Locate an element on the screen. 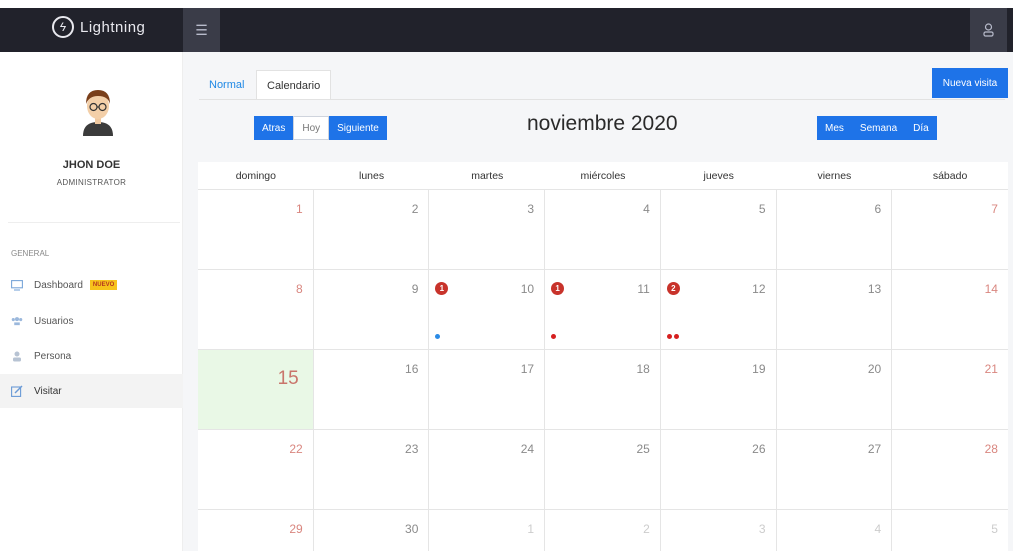 Image resolution: width=1013 pixels, height=551 pixels. calendar-day: 20 is located at coordinates (835, 389).